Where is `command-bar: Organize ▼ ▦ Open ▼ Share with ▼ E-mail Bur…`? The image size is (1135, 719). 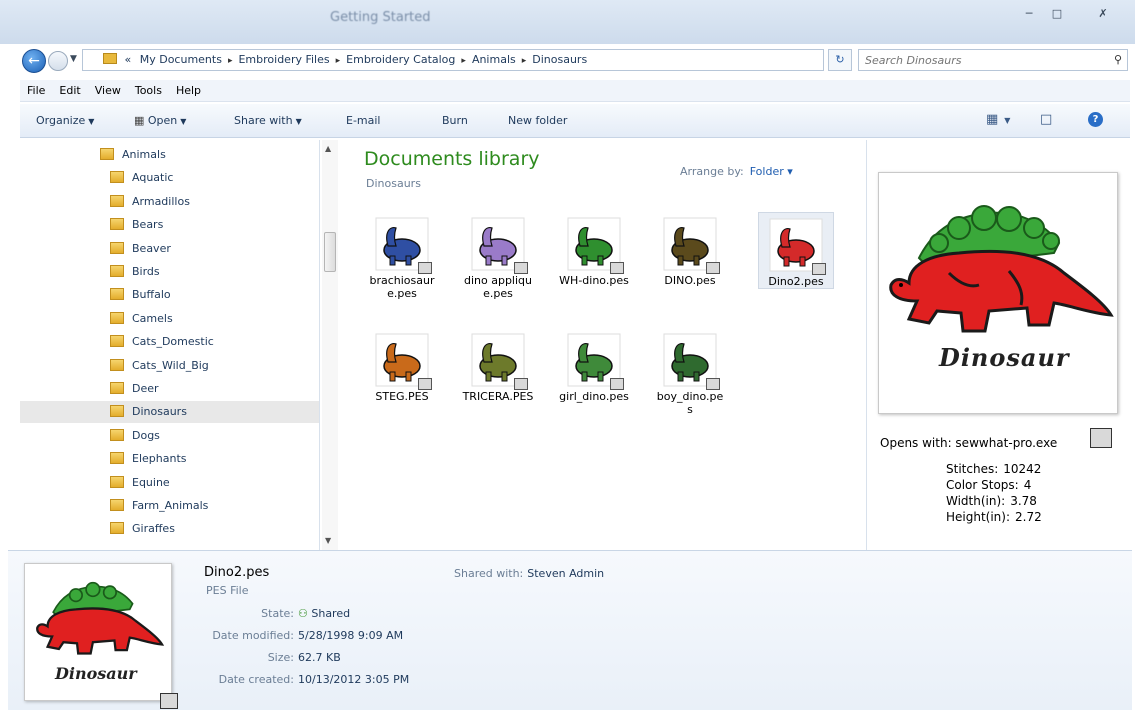
command-bar: Organize ▼ ▦ Open ▼ Share with ▼ E-mail Bur… is located at coordinates (575, 121).